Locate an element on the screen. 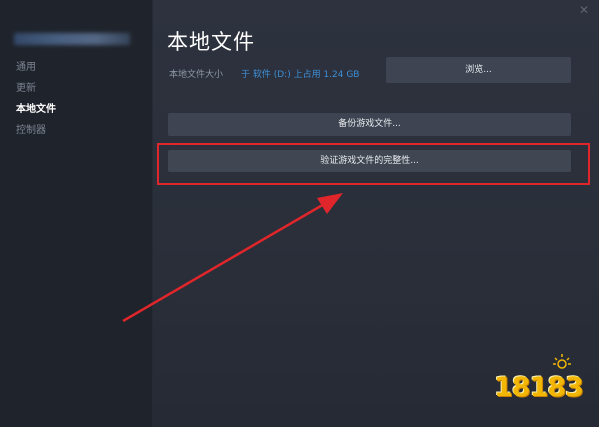 The height and width of the screenshot is (427, 599). watermark-logo: 18183 is located at coordinates (540, 380).